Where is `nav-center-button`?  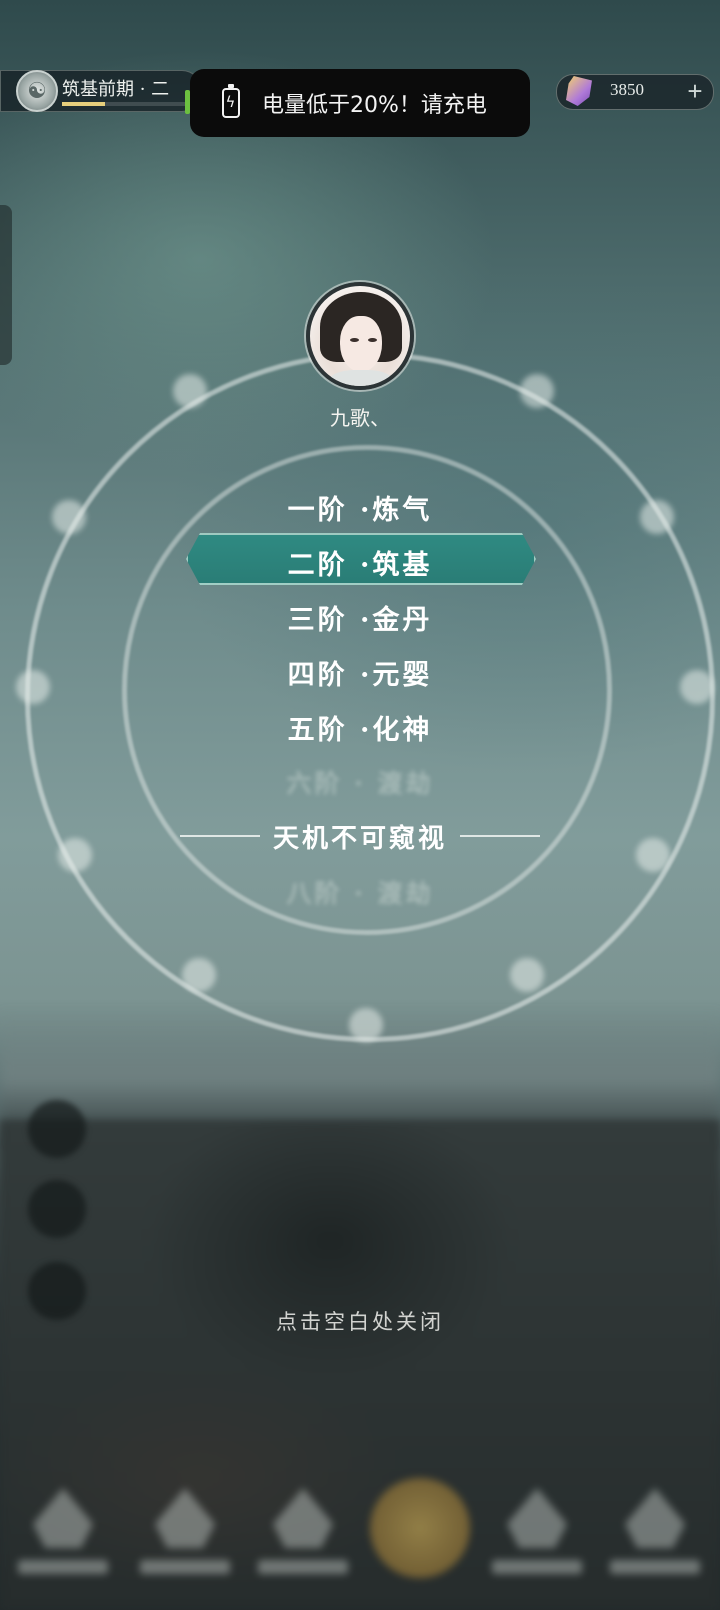 nav-center-button is located at coordinates (420, 1528).